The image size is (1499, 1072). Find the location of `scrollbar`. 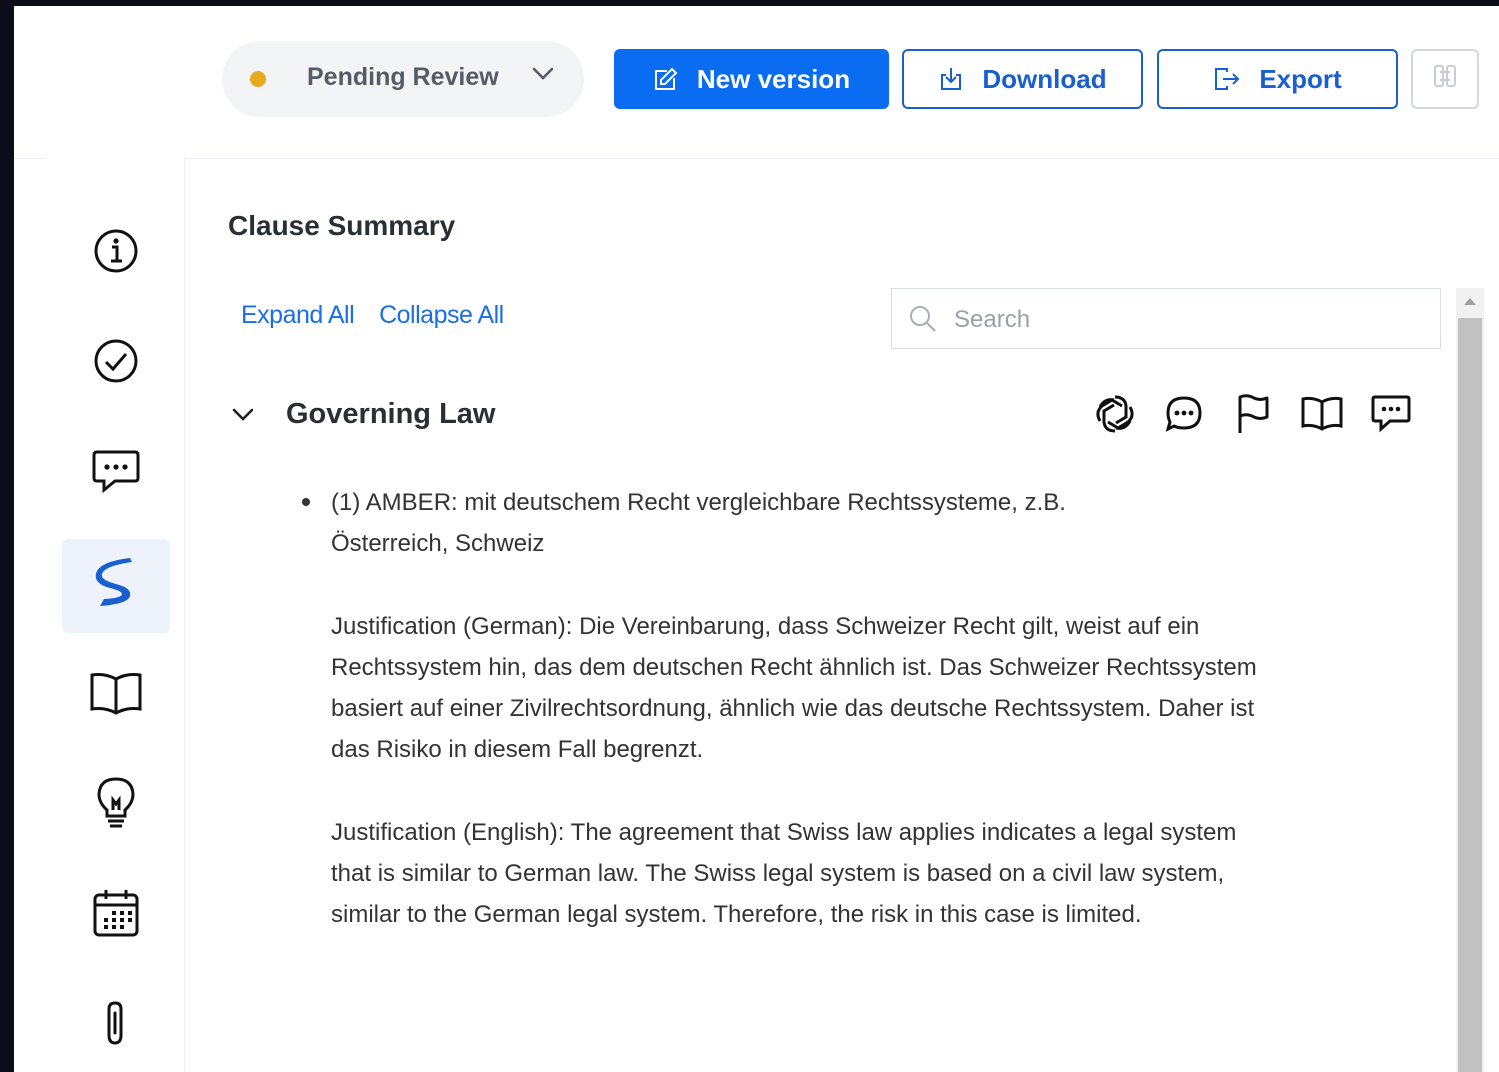

scrollbar is located at coordinates (1470, 680).